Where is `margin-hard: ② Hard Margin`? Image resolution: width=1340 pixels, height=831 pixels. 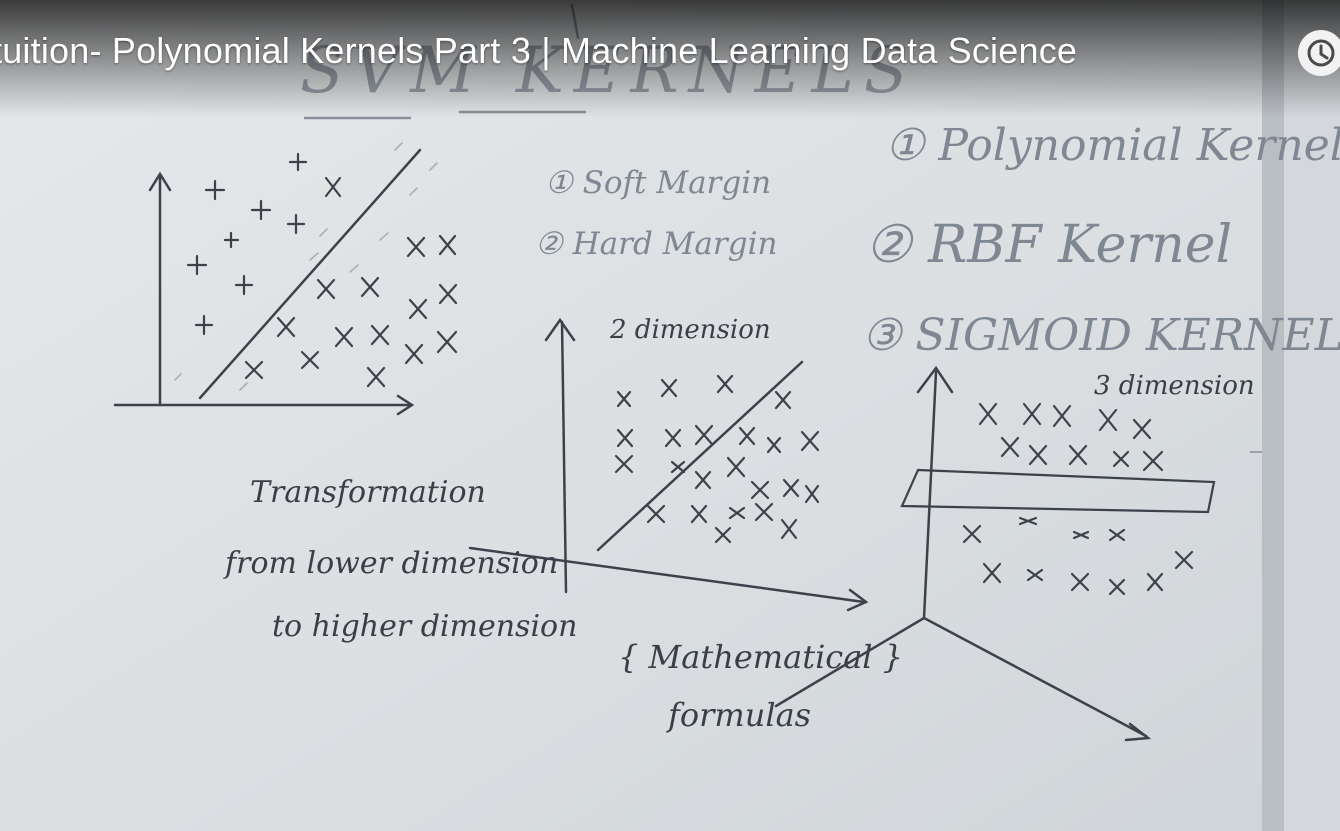
margin-hard: ② Hard Margin is located at coordinates (656, 244).